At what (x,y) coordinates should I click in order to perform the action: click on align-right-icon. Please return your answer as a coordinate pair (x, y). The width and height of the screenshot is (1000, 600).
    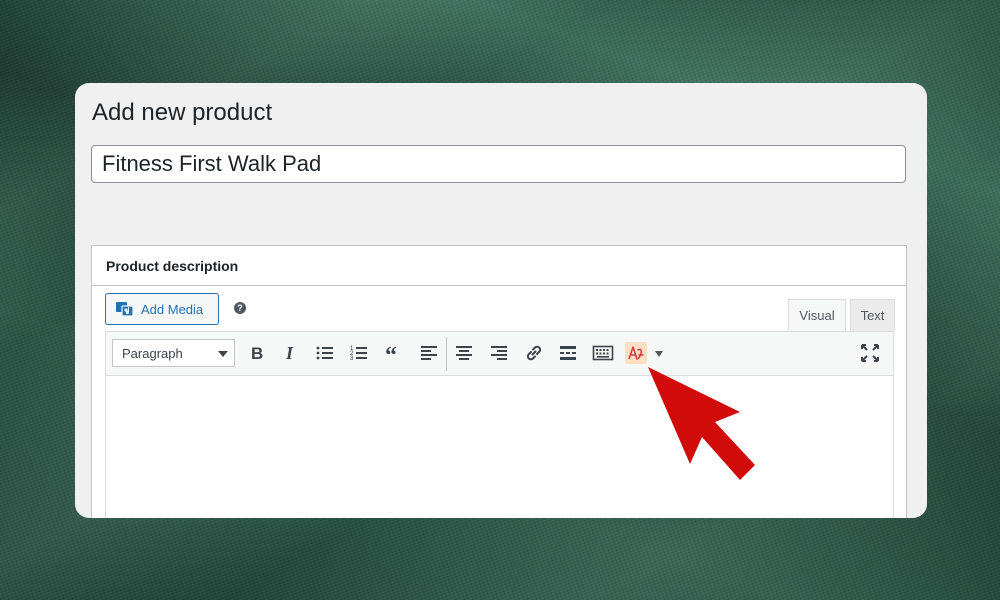
    Looking at the image, I should click on (499, 353).